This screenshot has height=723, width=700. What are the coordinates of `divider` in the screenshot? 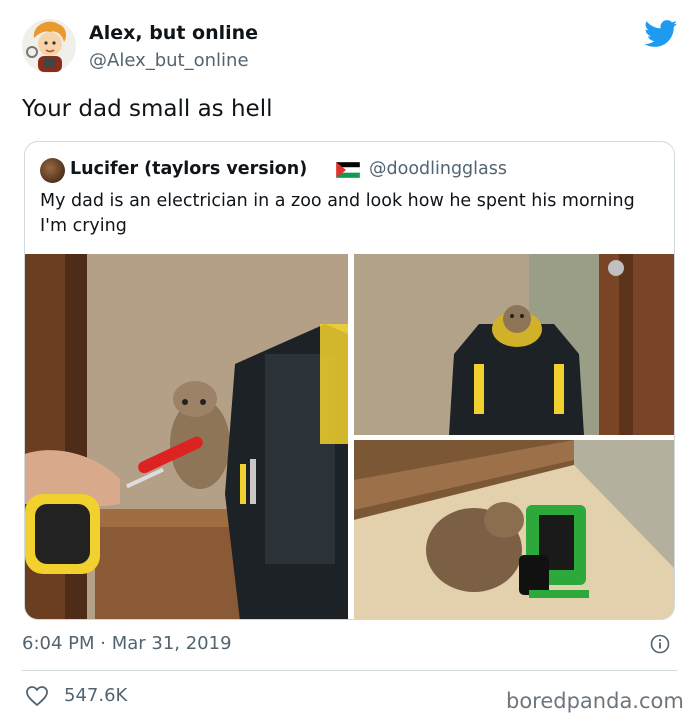 It's located at (349, 670).